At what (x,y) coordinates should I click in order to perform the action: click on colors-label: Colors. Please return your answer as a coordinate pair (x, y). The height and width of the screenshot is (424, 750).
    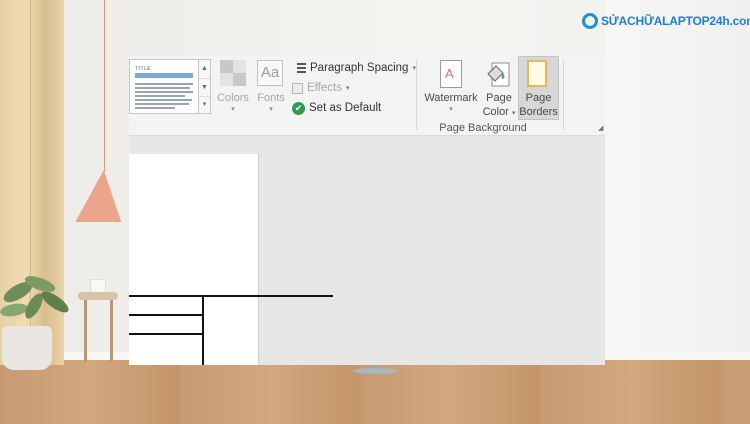
    Looking at the image, I should click on (233, 98).